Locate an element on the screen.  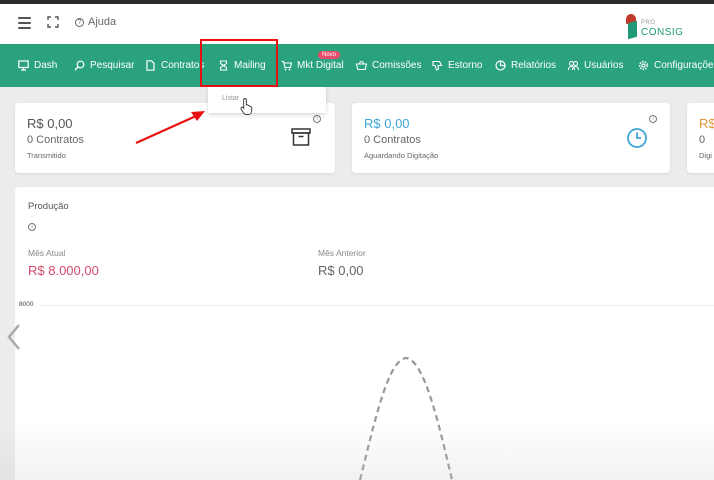
thumbs-down-icon is located at coordinates (437, 65).